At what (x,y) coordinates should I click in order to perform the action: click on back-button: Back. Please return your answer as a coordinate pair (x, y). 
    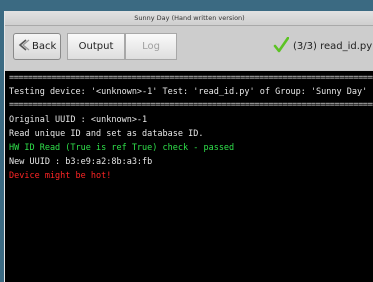
    Looking at the image, I should click on (37, 46).